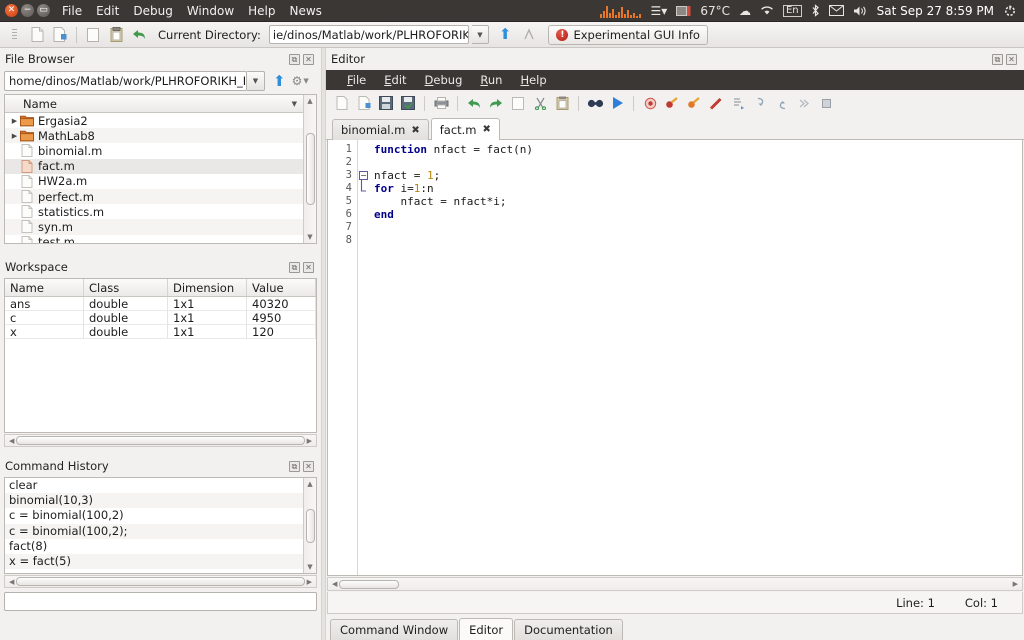 The image size is (1024, 640). What do you see at coordinates (860, 11) in the screenshot?
I see `volume-icon` at bounding box center [860, 11].